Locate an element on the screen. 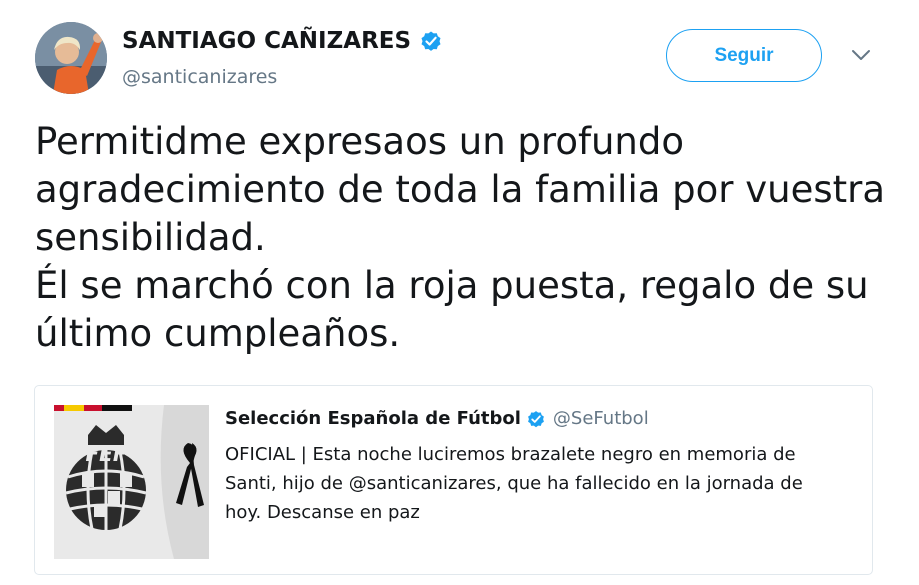 The width and height of the screenshot is (919, 585). svg-text: FEF is located at coordinates (106, 454).